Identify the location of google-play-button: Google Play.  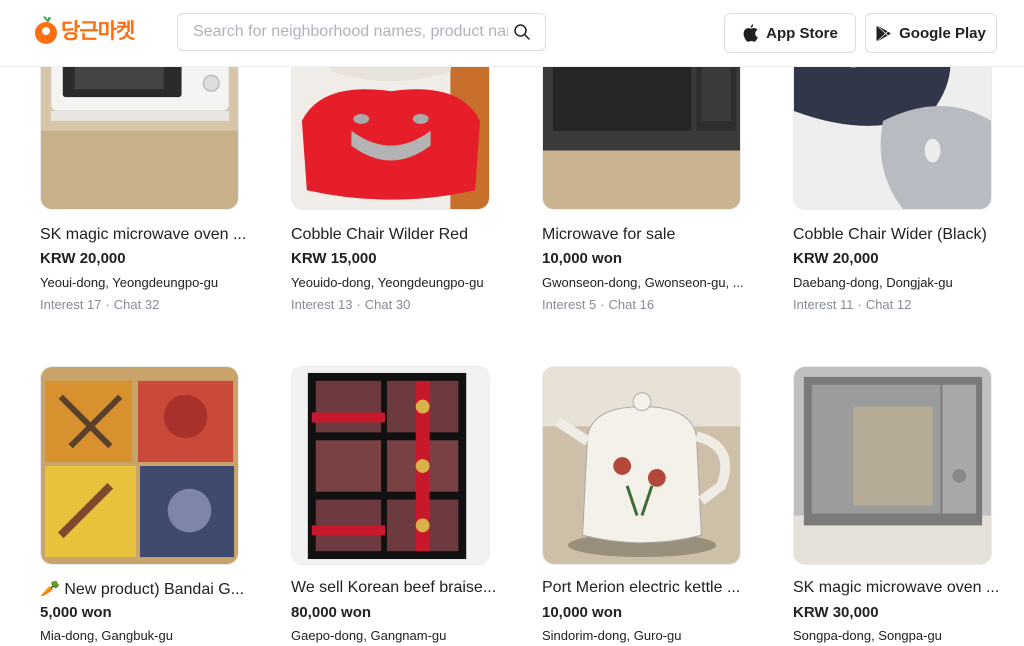
(931, 33).